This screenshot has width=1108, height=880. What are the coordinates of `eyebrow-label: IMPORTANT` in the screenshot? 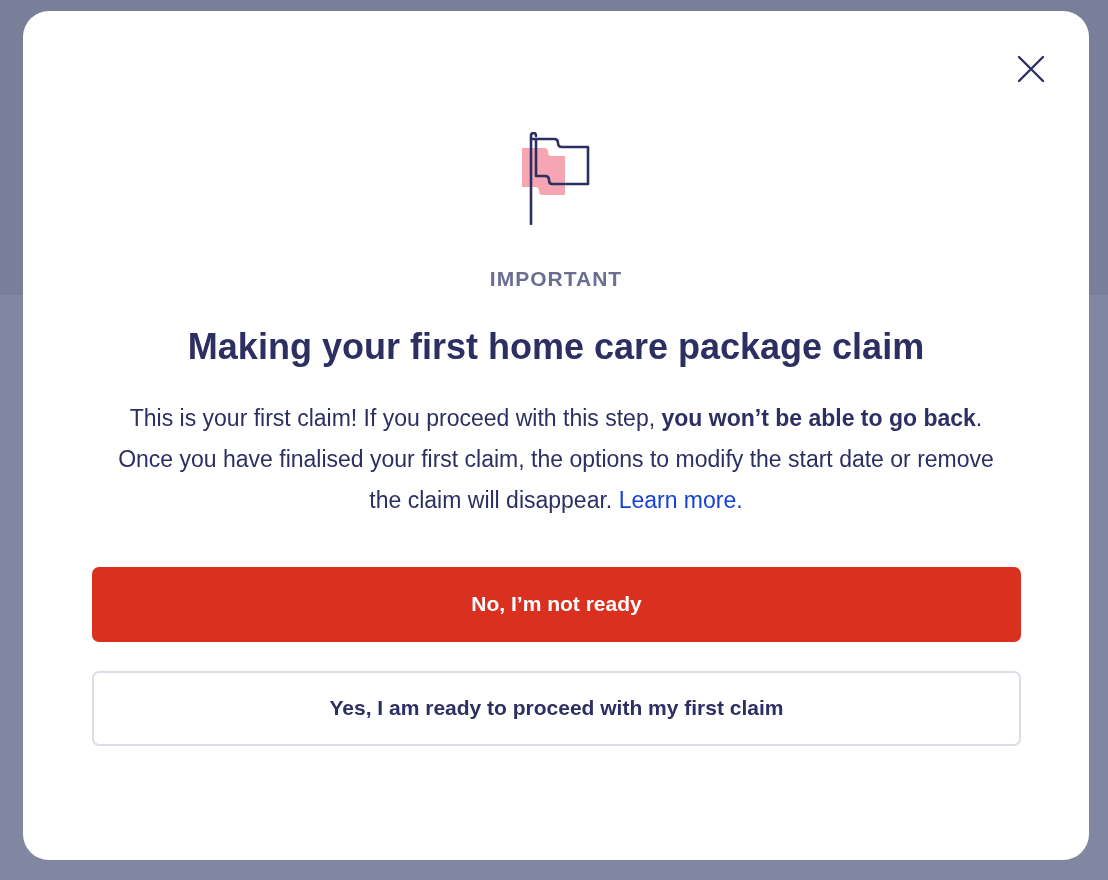 It's located at (556, 279).